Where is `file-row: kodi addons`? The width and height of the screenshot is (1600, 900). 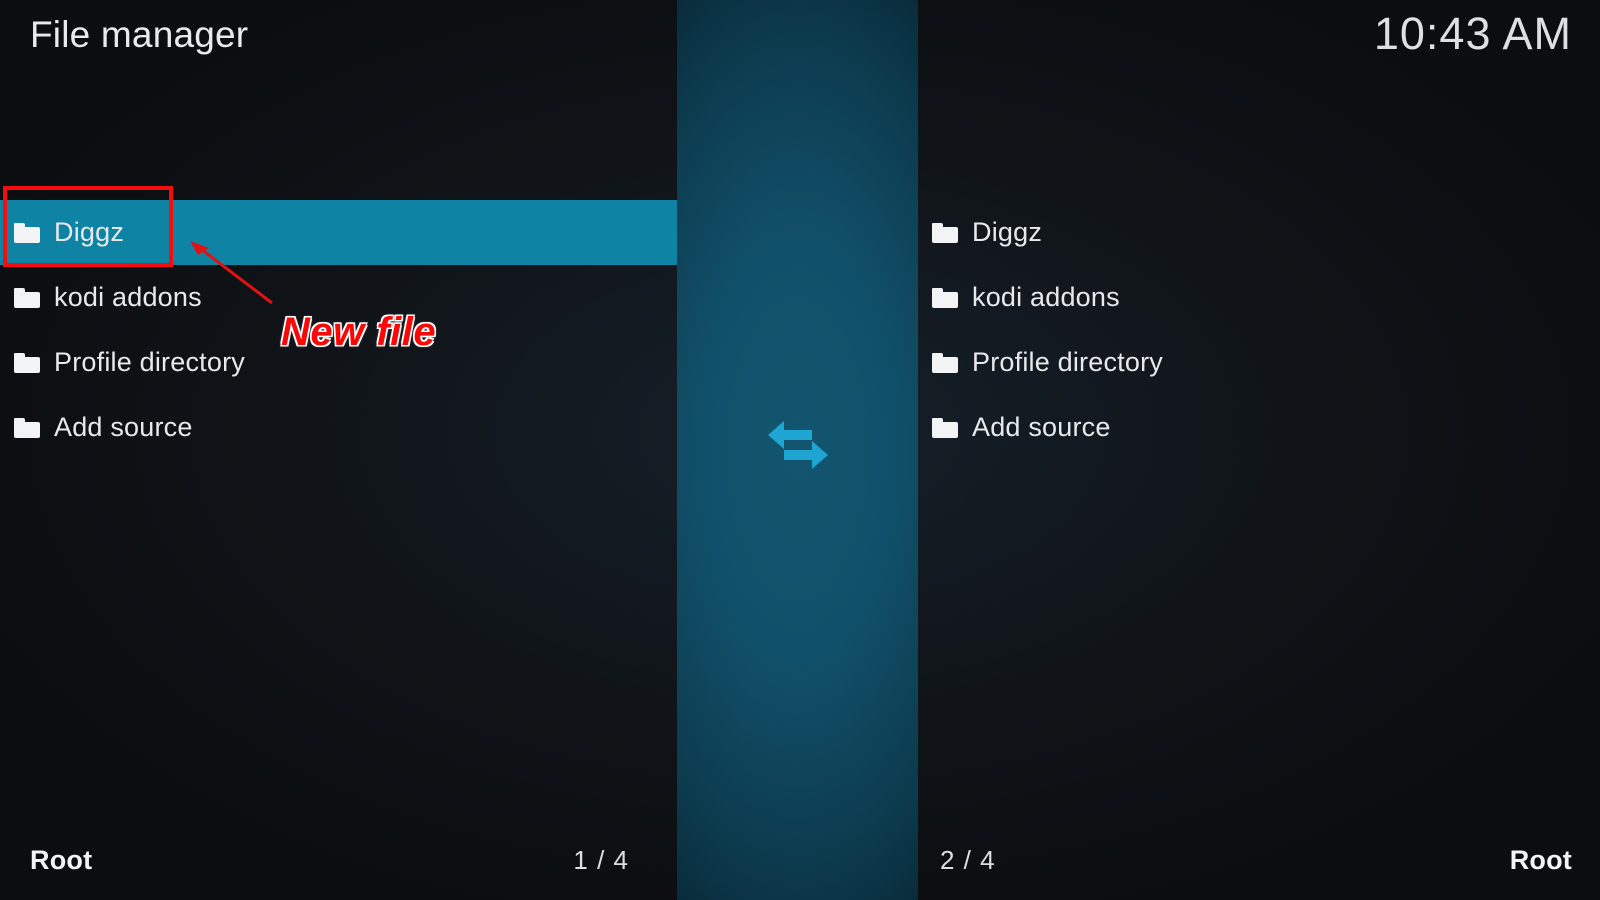 file-row: kodi addons is located at coordinates (1259, 297).